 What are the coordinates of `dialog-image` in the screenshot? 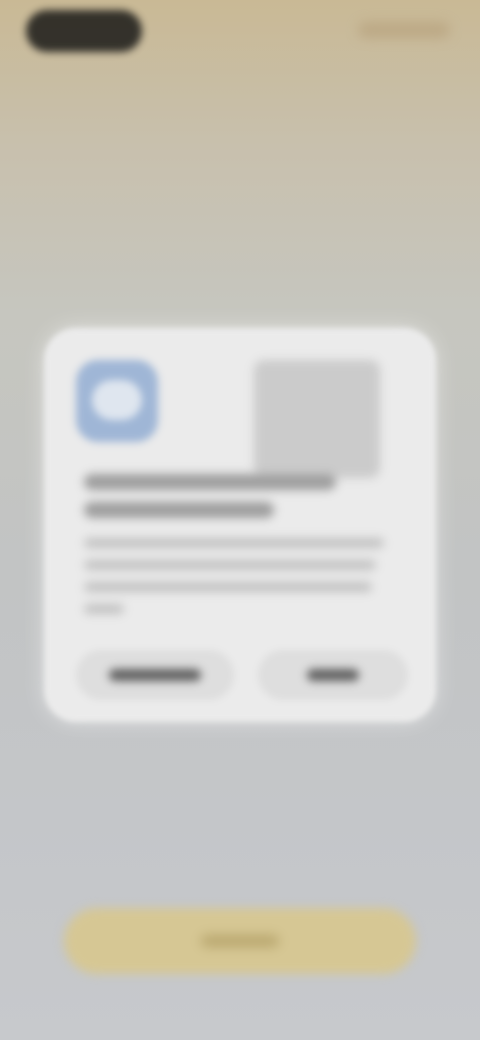 It's located at (317, 419).